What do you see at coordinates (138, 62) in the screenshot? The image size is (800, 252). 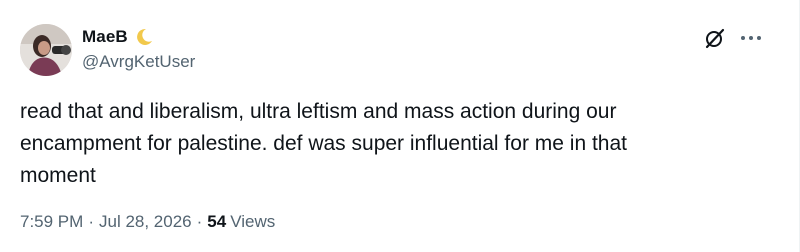 I see `user-handle: @AvrgKetUser` at bounding box center [138, 62].